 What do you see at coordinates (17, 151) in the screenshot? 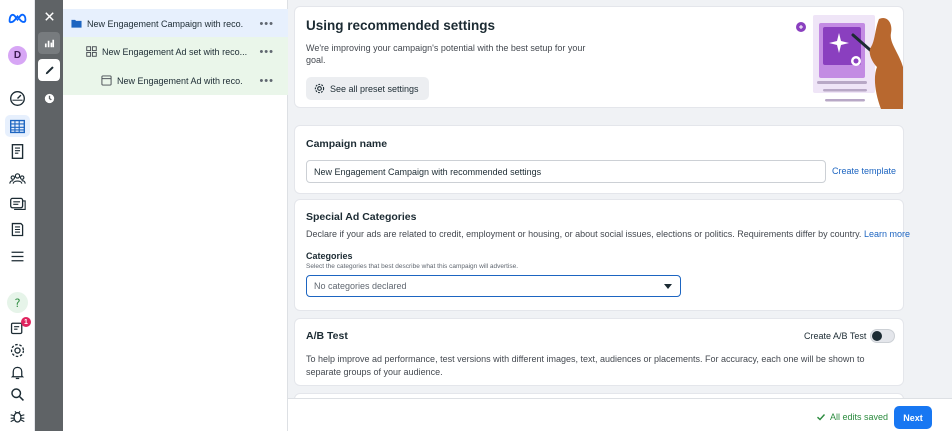
I see `pages-icon` at bounding box center [17, 151].